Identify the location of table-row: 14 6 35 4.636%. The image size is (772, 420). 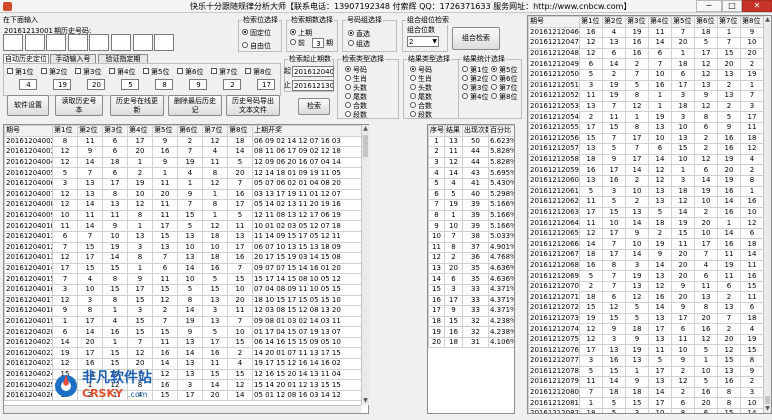
(471, 279).